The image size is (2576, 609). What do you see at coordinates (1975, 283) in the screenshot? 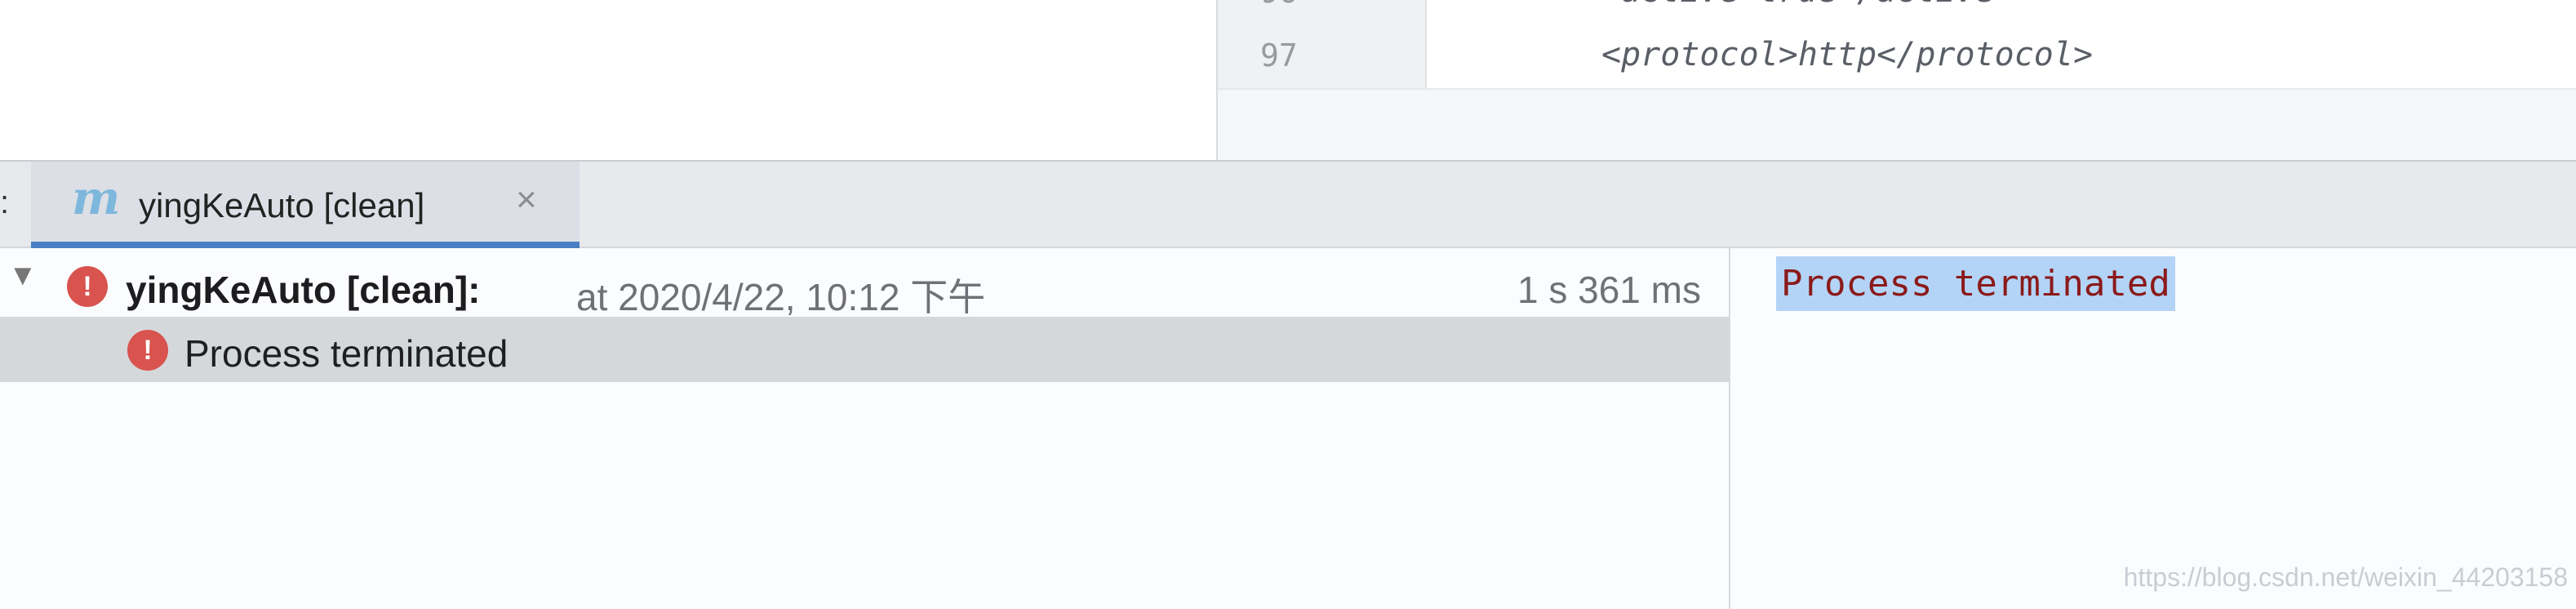
I see `console-line: Process terminated` at bounding box center [1975, 283].